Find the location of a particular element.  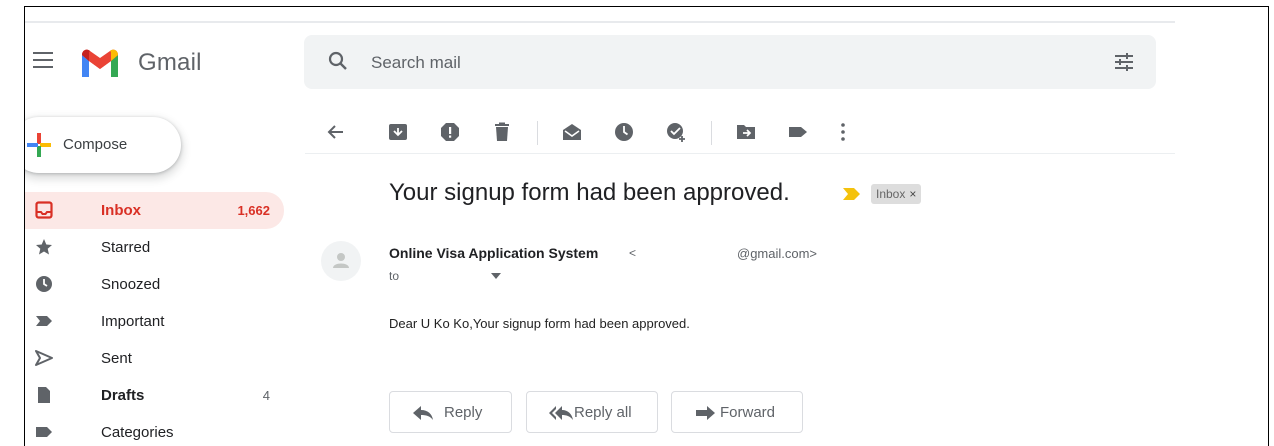

person-icon is located at coordinates (341, 260).